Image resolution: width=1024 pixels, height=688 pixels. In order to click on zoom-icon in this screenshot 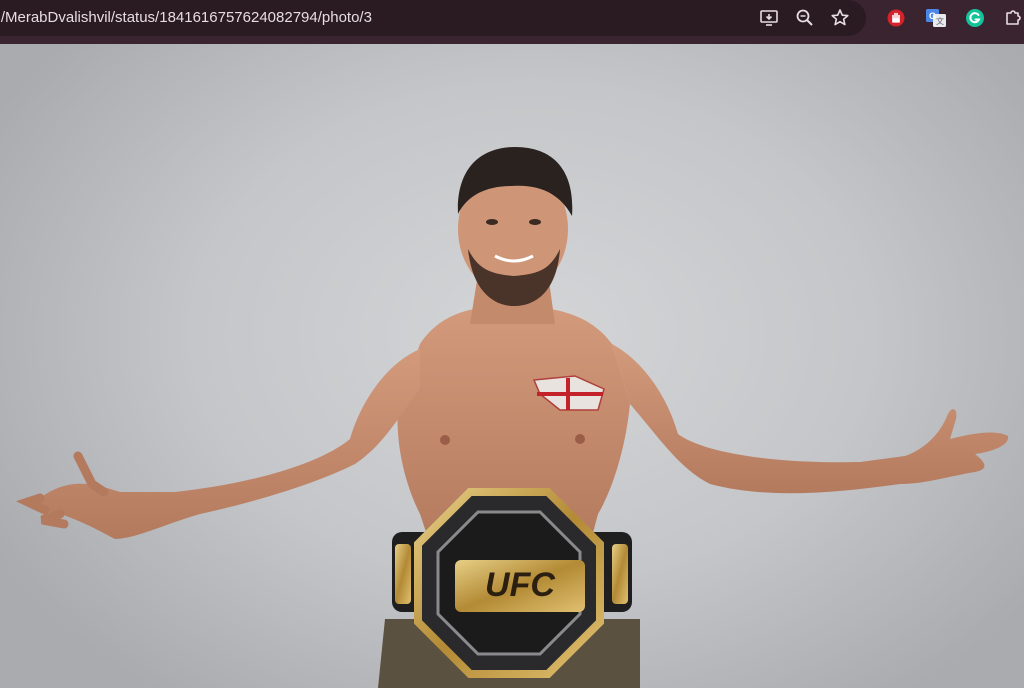, I will do `click(805, 18)`.